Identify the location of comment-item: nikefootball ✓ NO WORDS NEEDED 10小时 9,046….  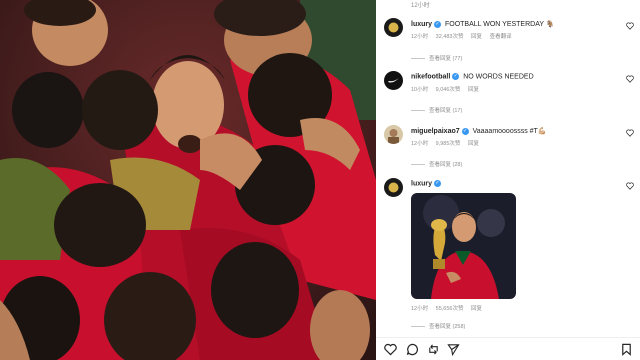
(509, 86).